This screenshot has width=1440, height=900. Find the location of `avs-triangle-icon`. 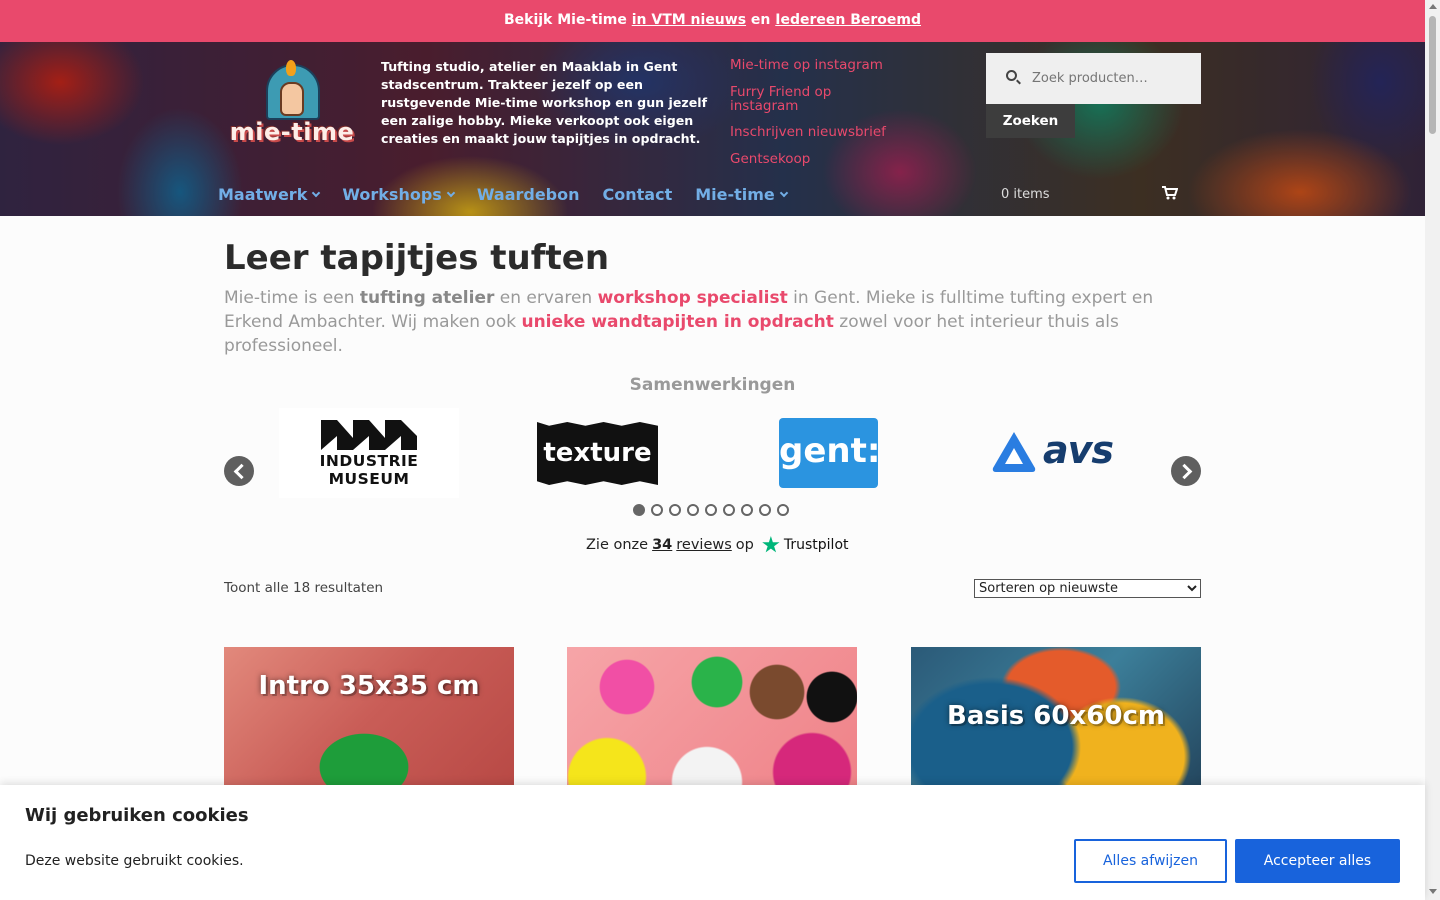

avs-triangle-icon is located at coordinates (1014, 452).